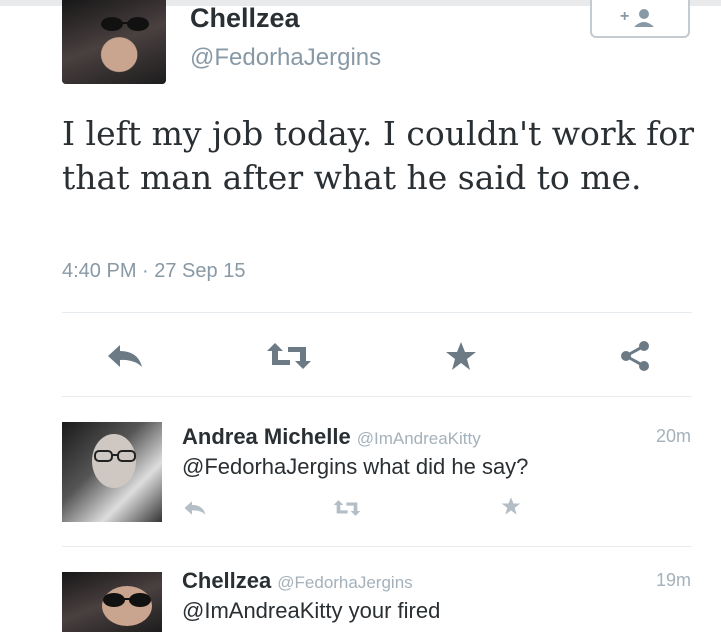 The image size is (721, 632). I want to click on reply-time: 20m, so click(673, 436).